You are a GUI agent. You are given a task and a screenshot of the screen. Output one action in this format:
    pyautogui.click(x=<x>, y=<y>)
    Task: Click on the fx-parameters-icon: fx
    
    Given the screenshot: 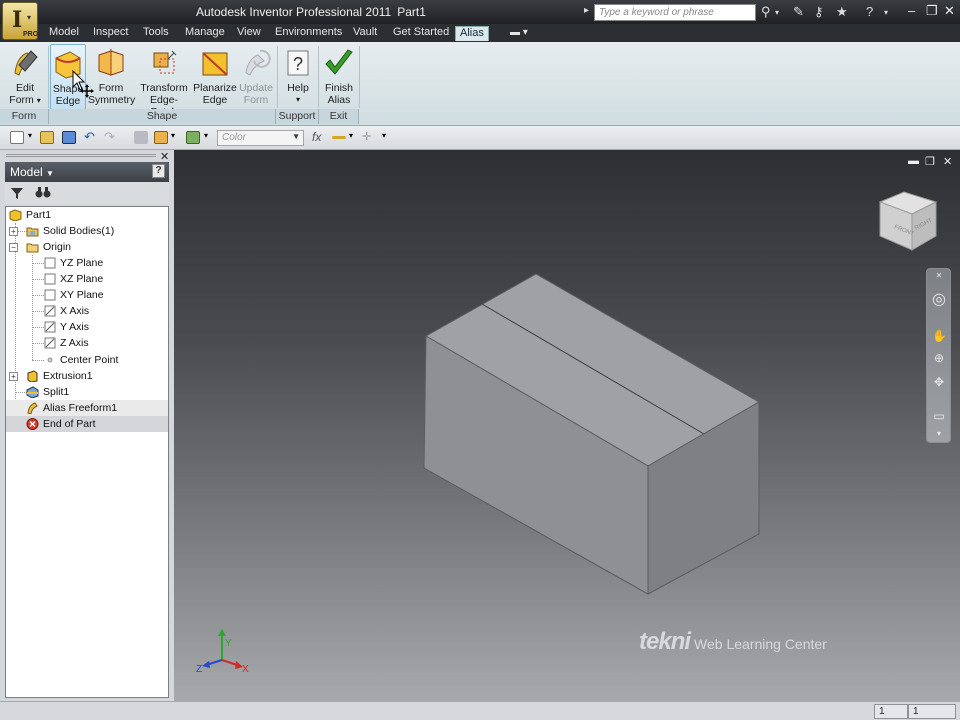 What is the action you would take?
    pyautogui.click(x=316, y=137)
    